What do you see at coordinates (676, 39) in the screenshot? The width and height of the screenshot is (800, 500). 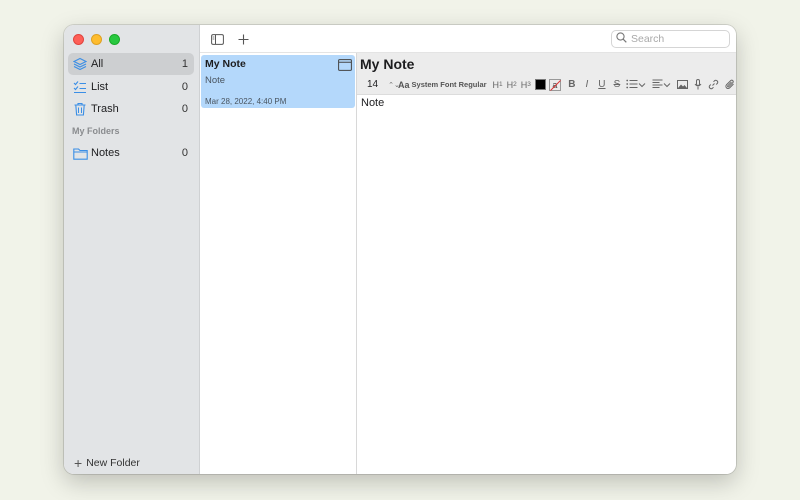 I see `search-input` at bounding box center [676, 39].